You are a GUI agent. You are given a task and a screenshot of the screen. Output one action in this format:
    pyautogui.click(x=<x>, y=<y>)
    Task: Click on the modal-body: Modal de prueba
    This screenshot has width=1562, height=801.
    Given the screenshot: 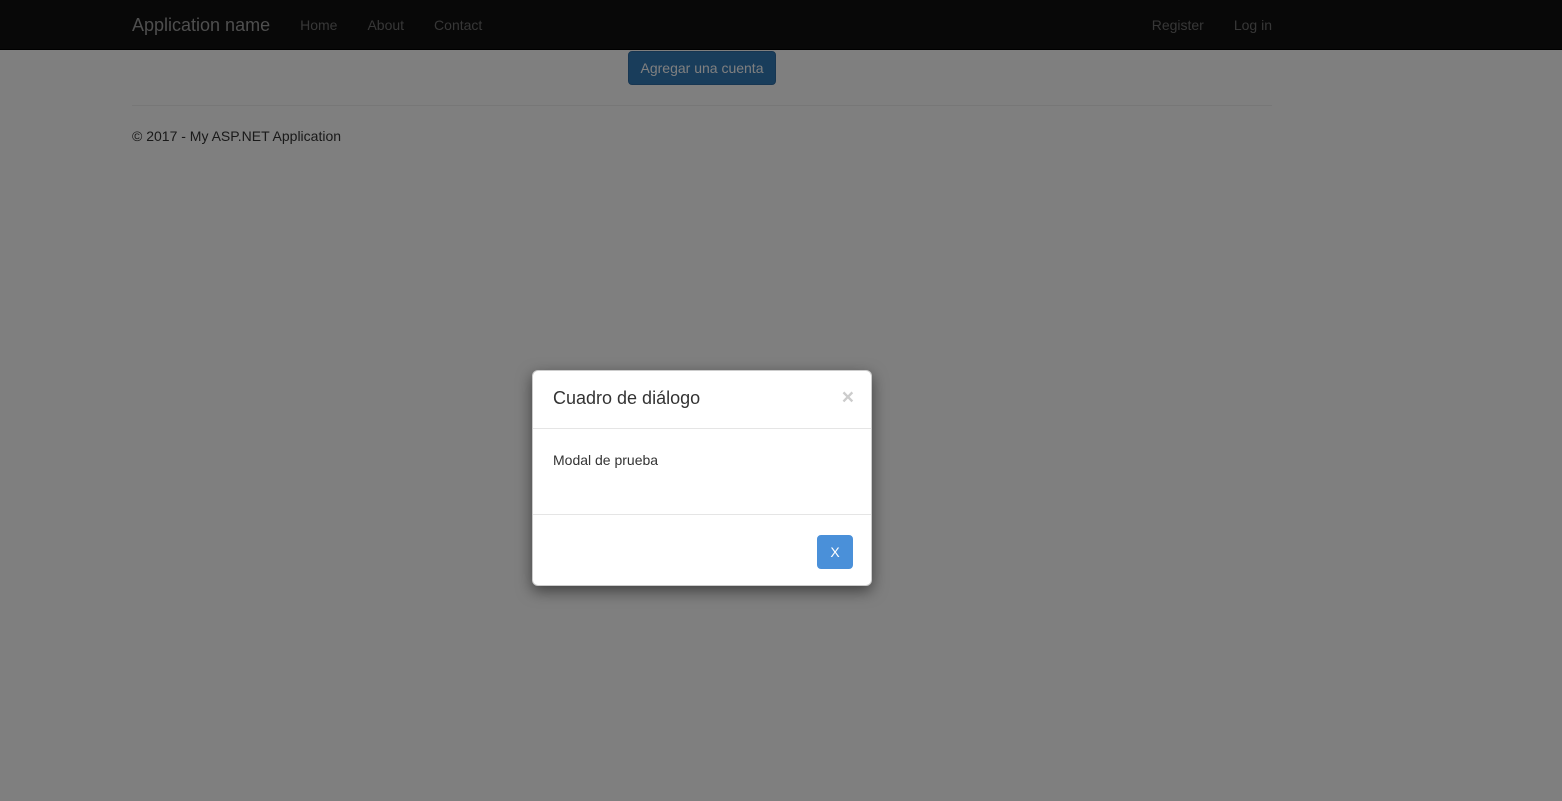 What is the action you would take?
    pyautogui.click(x=702, y=471)
    